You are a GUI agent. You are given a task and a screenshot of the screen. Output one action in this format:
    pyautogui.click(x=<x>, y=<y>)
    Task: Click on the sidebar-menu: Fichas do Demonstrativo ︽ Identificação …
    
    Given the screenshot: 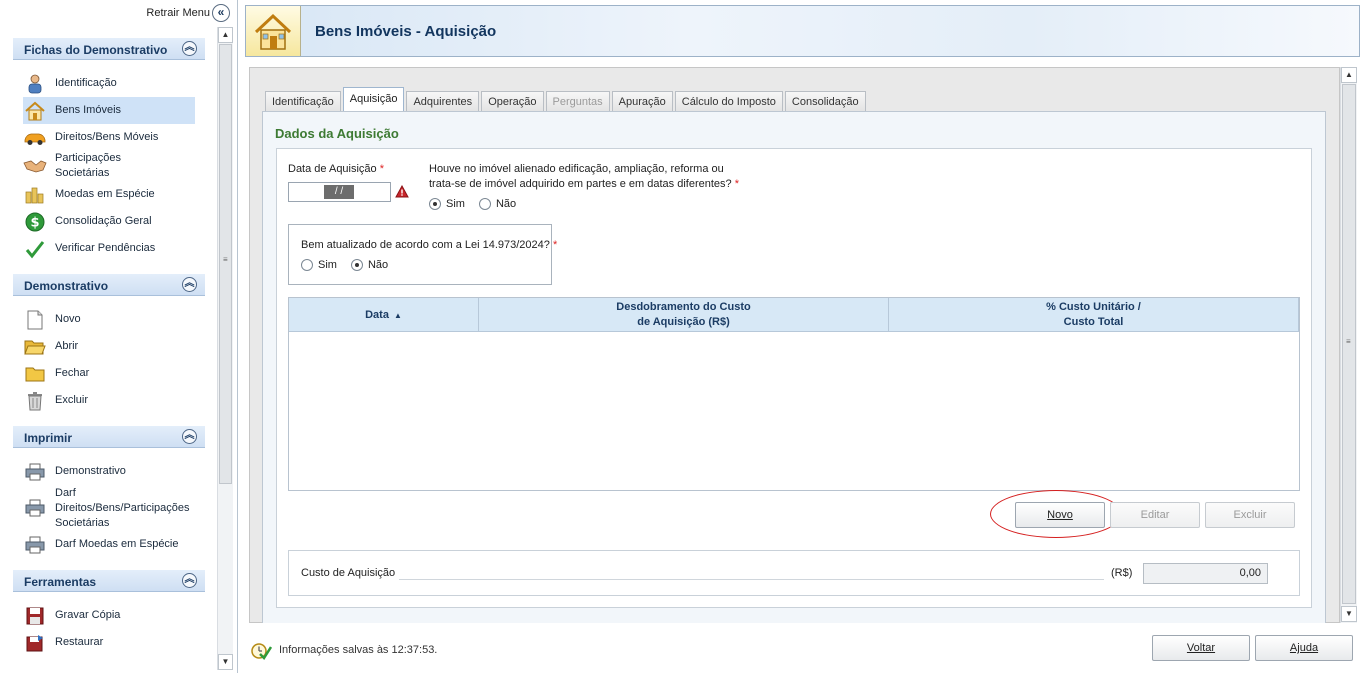 What is the action you would take?
    pyautogui.click(x=109, y=353)
    